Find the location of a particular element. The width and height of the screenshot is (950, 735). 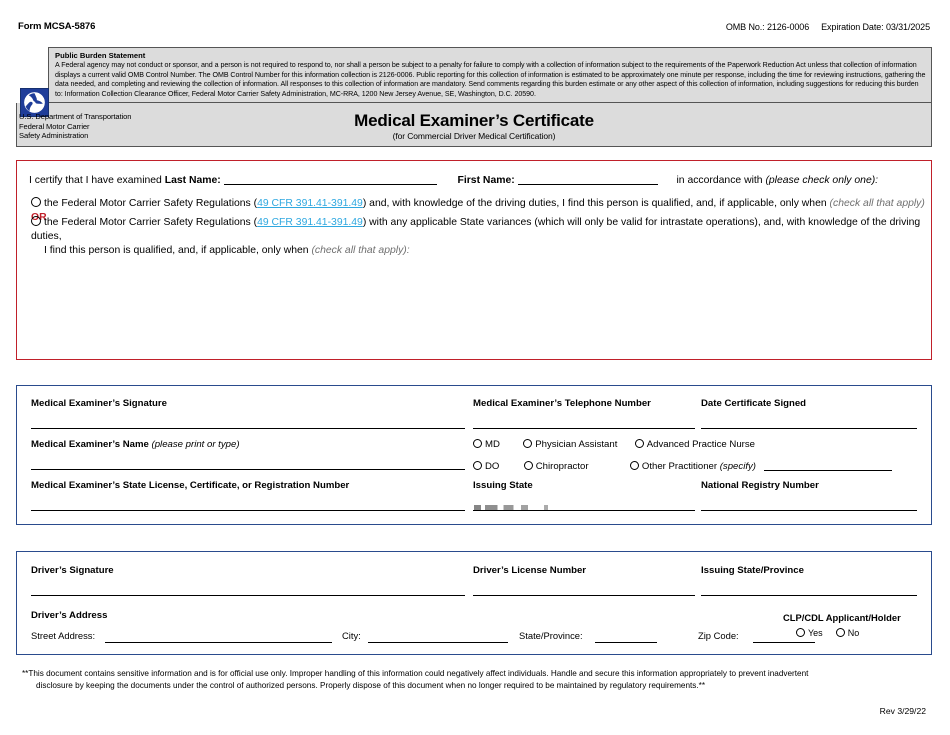

label-chiropractor: Chiropractor is located at coordinates (562, 466).